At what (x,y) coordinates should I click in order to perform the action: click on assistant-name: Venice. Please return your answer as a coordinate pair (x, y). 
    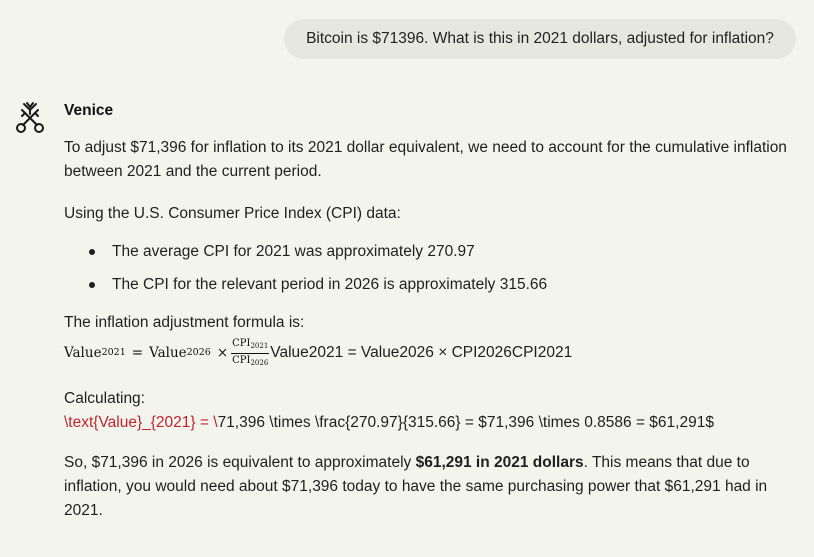
    Looking at the image, I should click on (89, 110).